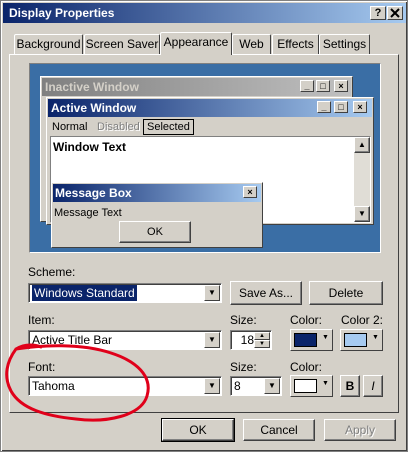  What do you see at coordinates (88, 213) in the screenshot?
I see `message-text: Message Text` at bounding box center [88, 213].